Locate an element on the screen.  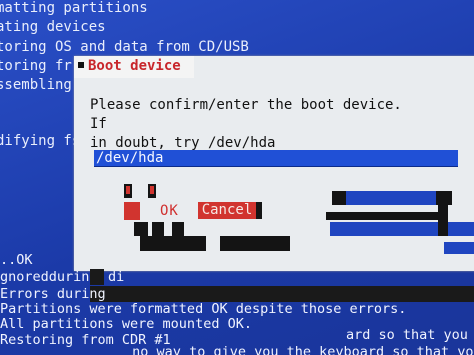
term-highlight is located at coordinates (97, 277).